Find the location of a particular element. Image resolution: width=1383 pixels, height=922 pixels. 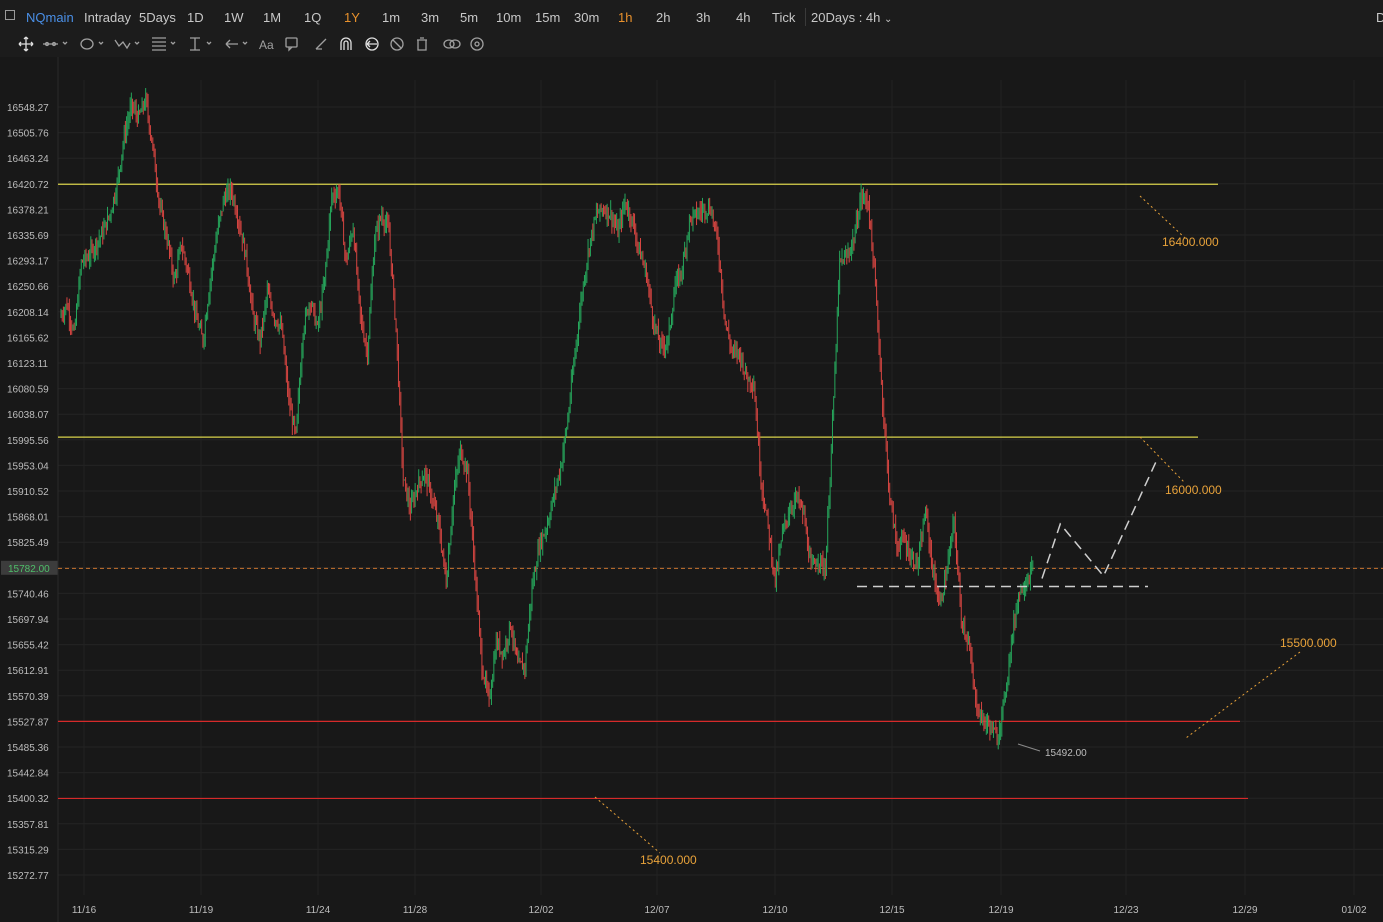

timeframe-intraday: Intraday is located at coordinates (107, 17).